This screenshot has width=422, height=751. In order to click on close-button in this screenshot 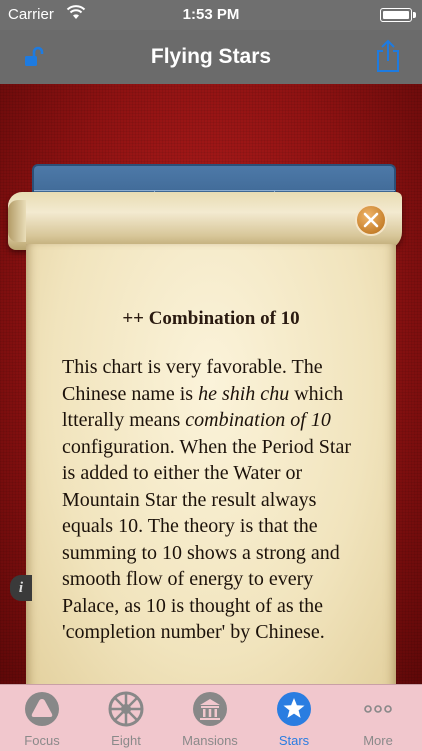, I will do `click(371, 220)`.